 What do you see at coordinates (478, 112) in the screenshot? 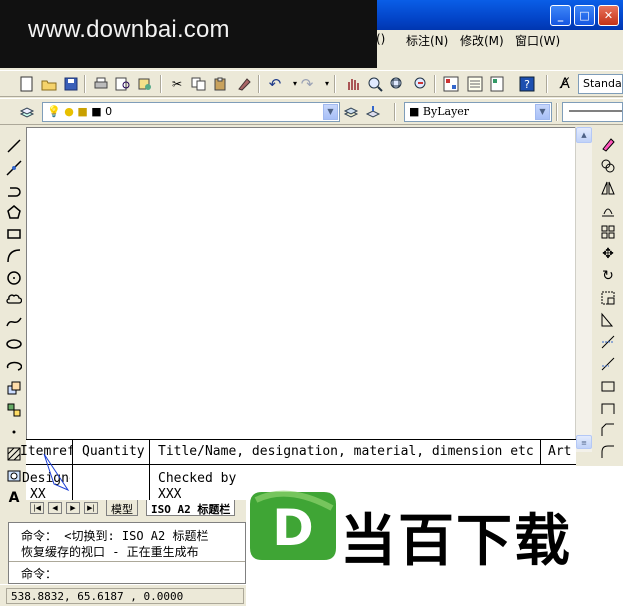
I see `color-combo: ■ ByLayer ▼` at bounding box center [478, 112].